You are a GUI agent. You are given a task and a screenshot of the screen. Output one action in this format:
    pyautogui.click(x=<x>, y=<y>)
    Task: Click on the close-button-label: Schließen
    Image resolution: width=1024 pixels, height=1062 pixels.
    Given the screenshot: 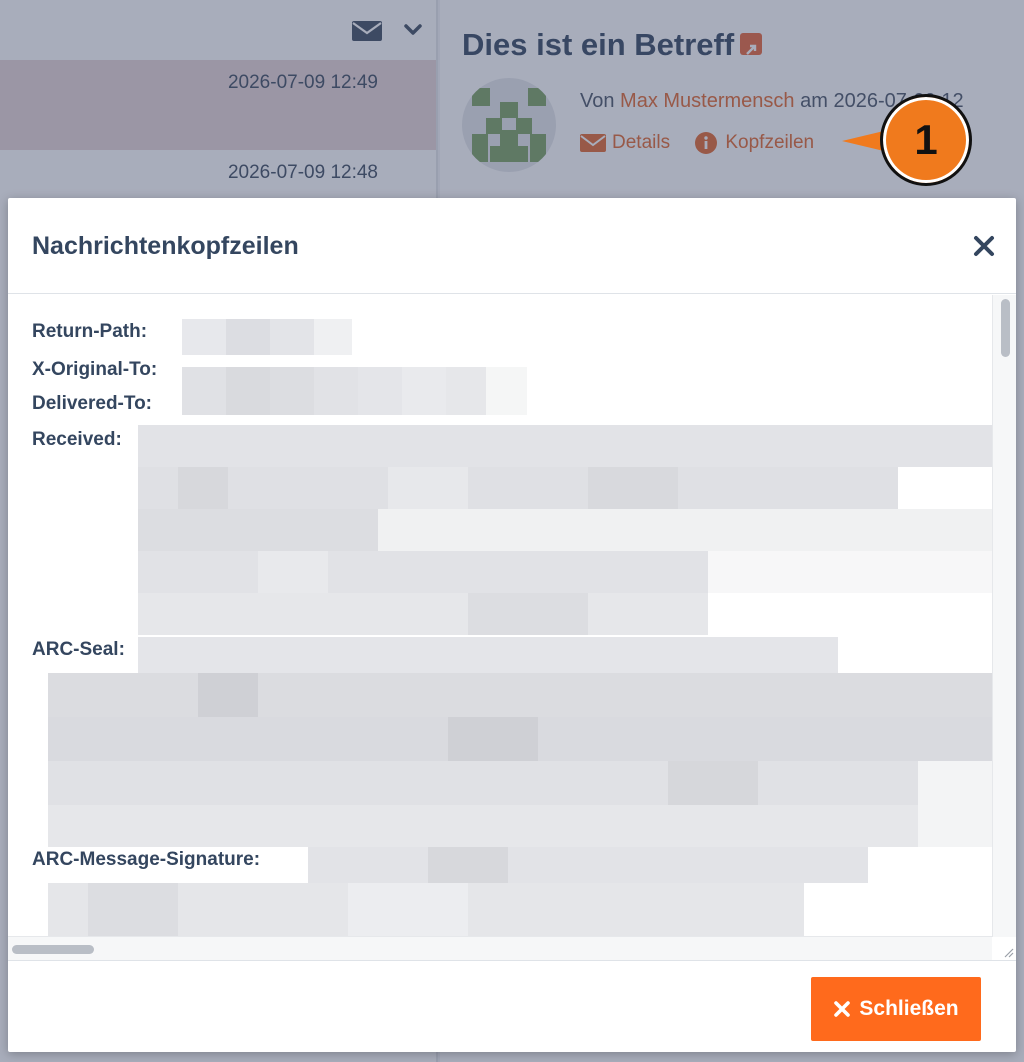 What is the action you would take?
    pyautogui.click(x=909, y=1008)
    